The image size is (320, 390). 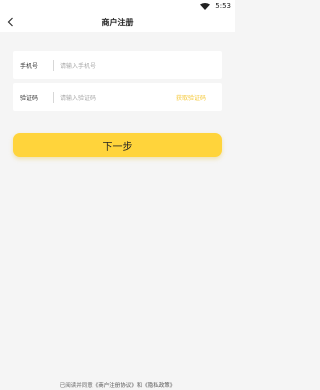 What do you see at coordinates (29, 98) in the screenshot?
I see `code-label: 验证码` at bounding box center [29, 98].